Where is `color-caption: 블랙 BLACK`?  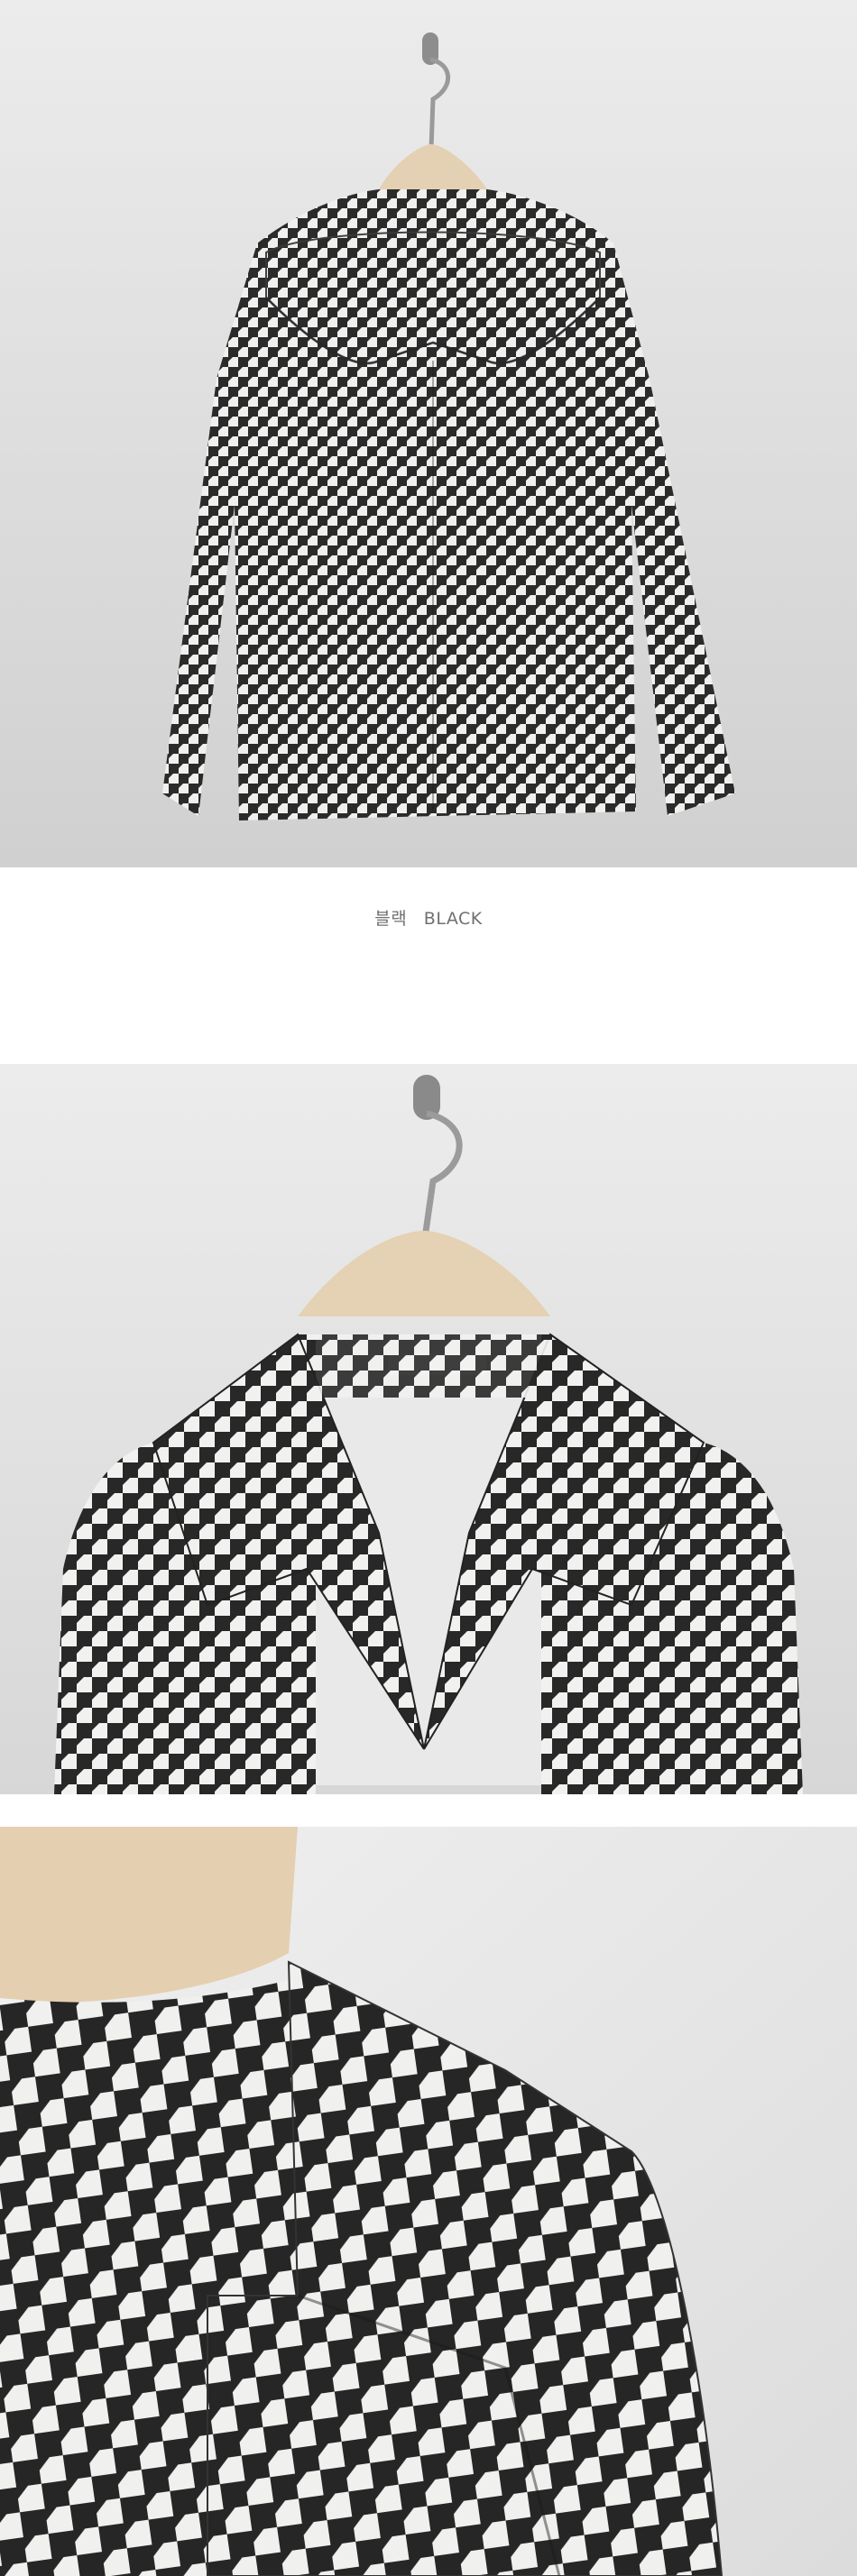
color-caption: 블랙 BLACK is located at coordinates (428, 917).